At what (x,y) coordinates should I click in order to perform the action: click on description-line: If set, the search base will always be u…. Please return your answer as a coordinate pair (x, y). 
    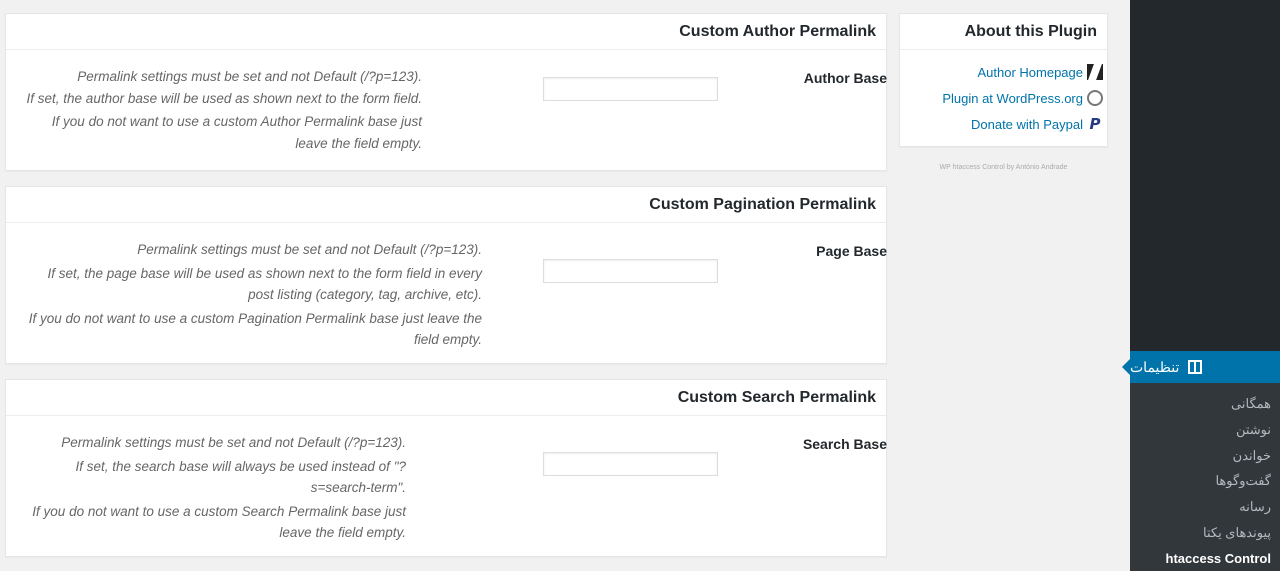
    Looking at the image, I should click on (240, 466).